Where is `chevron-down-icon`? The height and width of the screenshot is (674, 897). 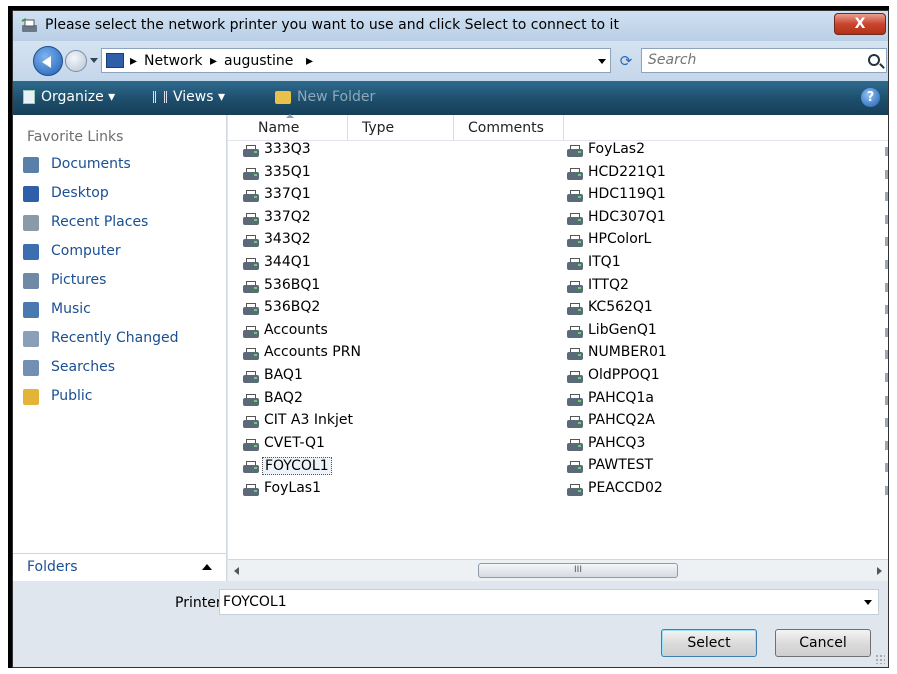
chevron-down-icon is located at coordinates (868, 604).